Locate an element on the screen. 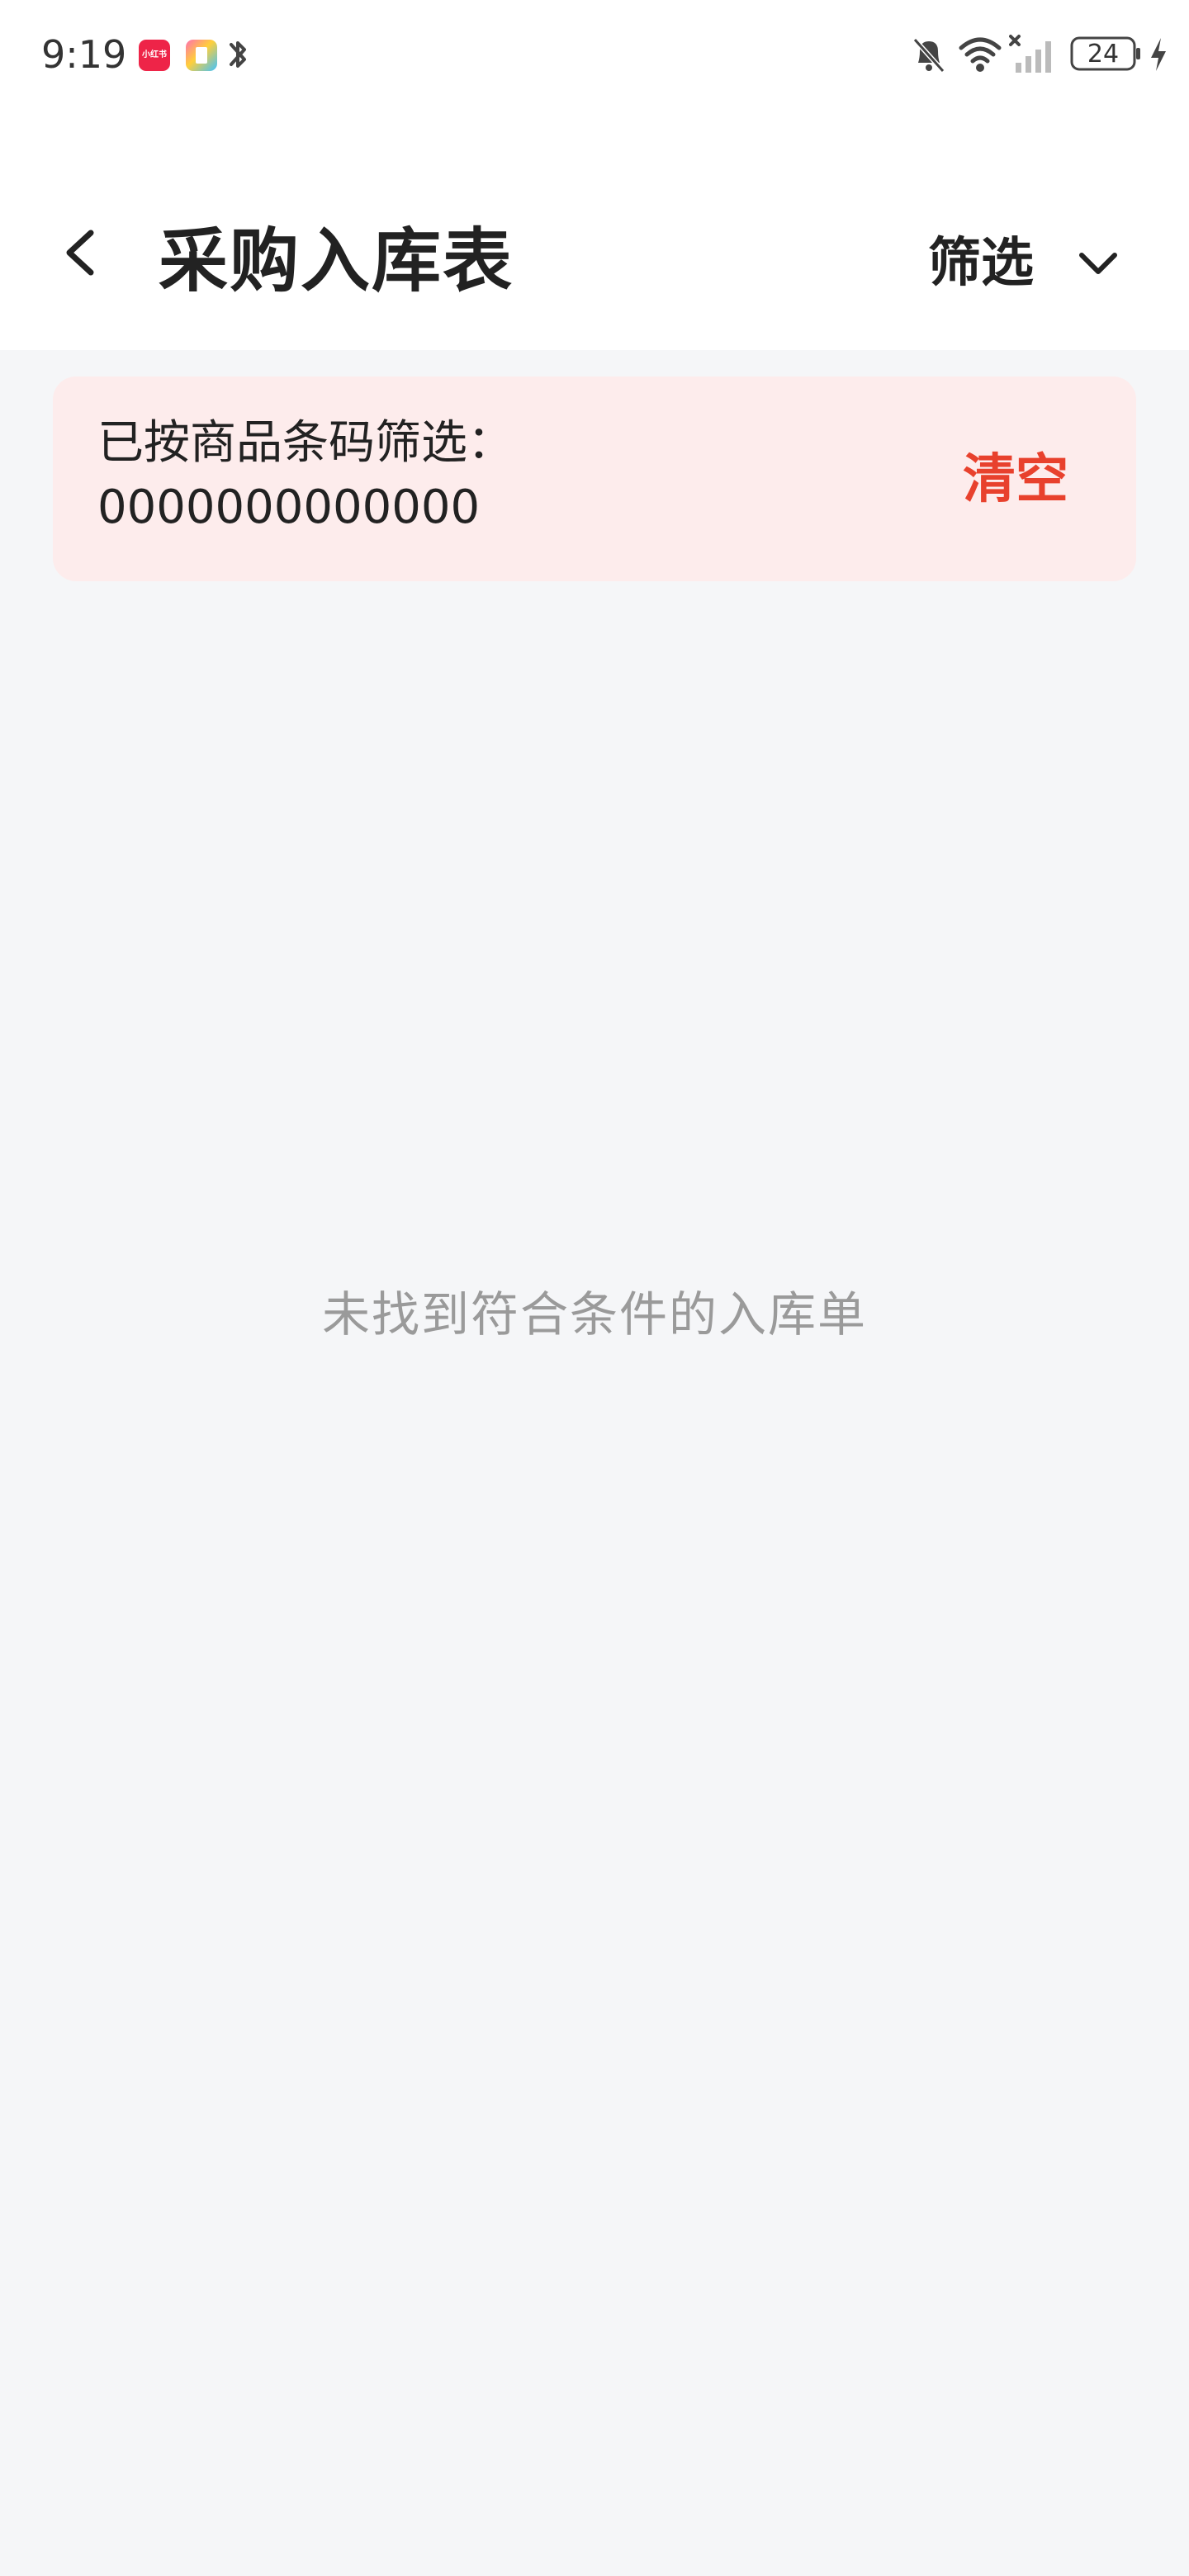 The height and width of the screenshot is (2576, 1189). header: 采购入库表 筛选 is located at coordinates (594, 231).